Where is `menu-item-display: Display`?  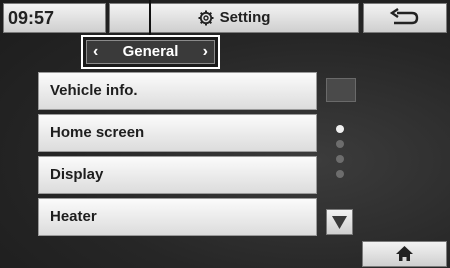 menu-item-display: Display is located at coordinates (177, 175).